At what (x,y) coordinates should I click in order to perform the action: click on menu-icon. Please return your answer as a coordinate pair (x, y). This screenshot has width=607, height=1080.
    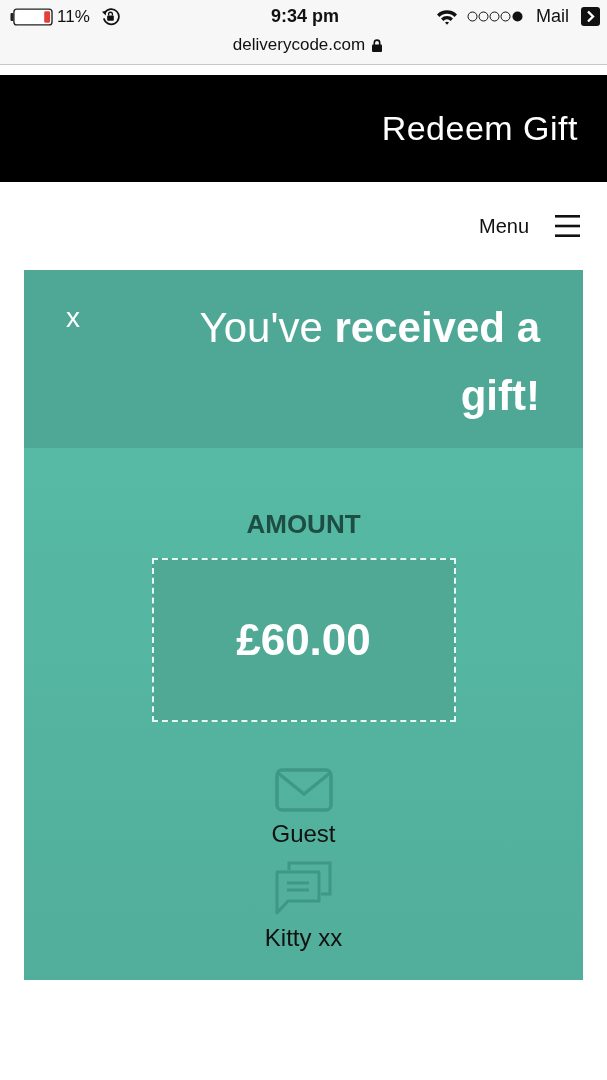
    Looking at the image, I should click on (567, 226).